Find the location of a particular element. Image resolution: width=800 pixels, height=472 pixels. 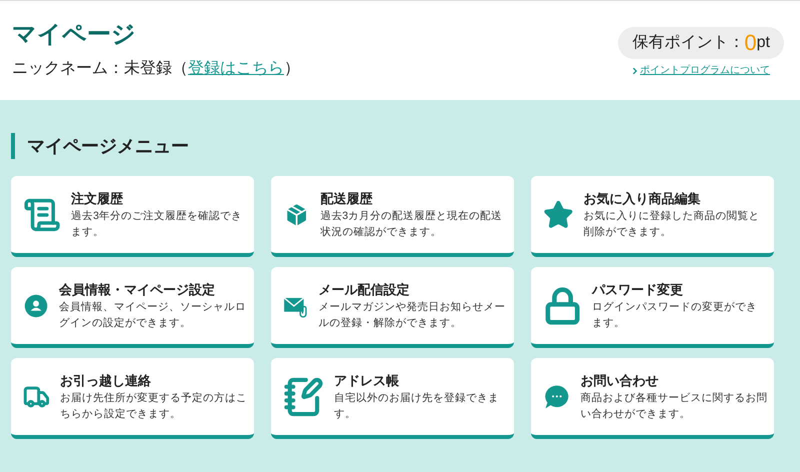

card-title: お問い合わせ is located at coordinates (620, 381).